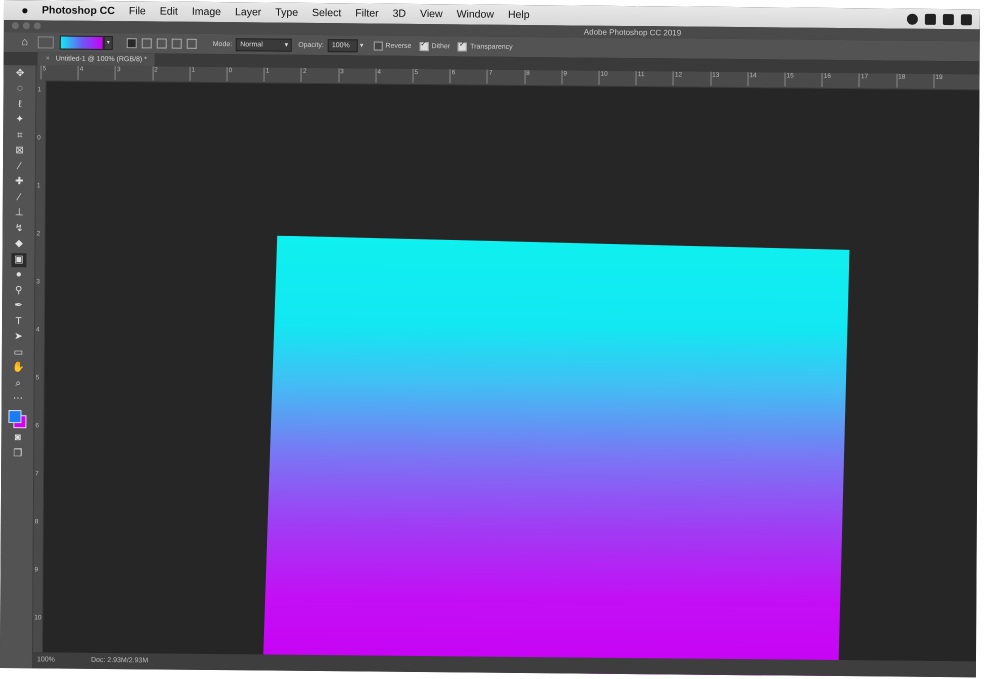 Image resolution: width=1000 pixels, height=679 pixels. I want to click on hand-tool-icon: ✋, so click(18, 368).